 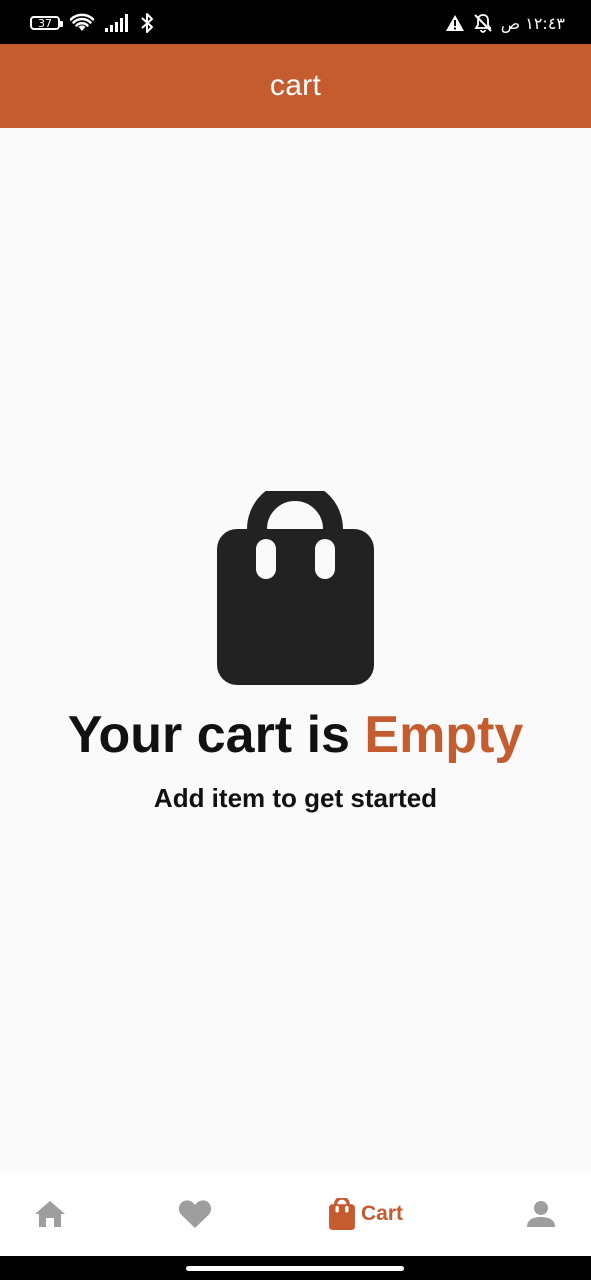 I want to click on nav-item-cart-label: Cart, so click(x=381, y=1213).